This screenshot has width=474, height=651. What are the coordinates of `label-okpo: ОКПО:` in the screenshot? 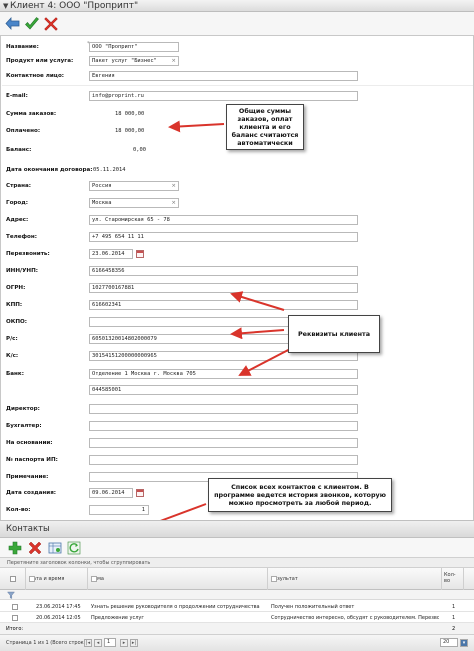 It's located at (17, 322).